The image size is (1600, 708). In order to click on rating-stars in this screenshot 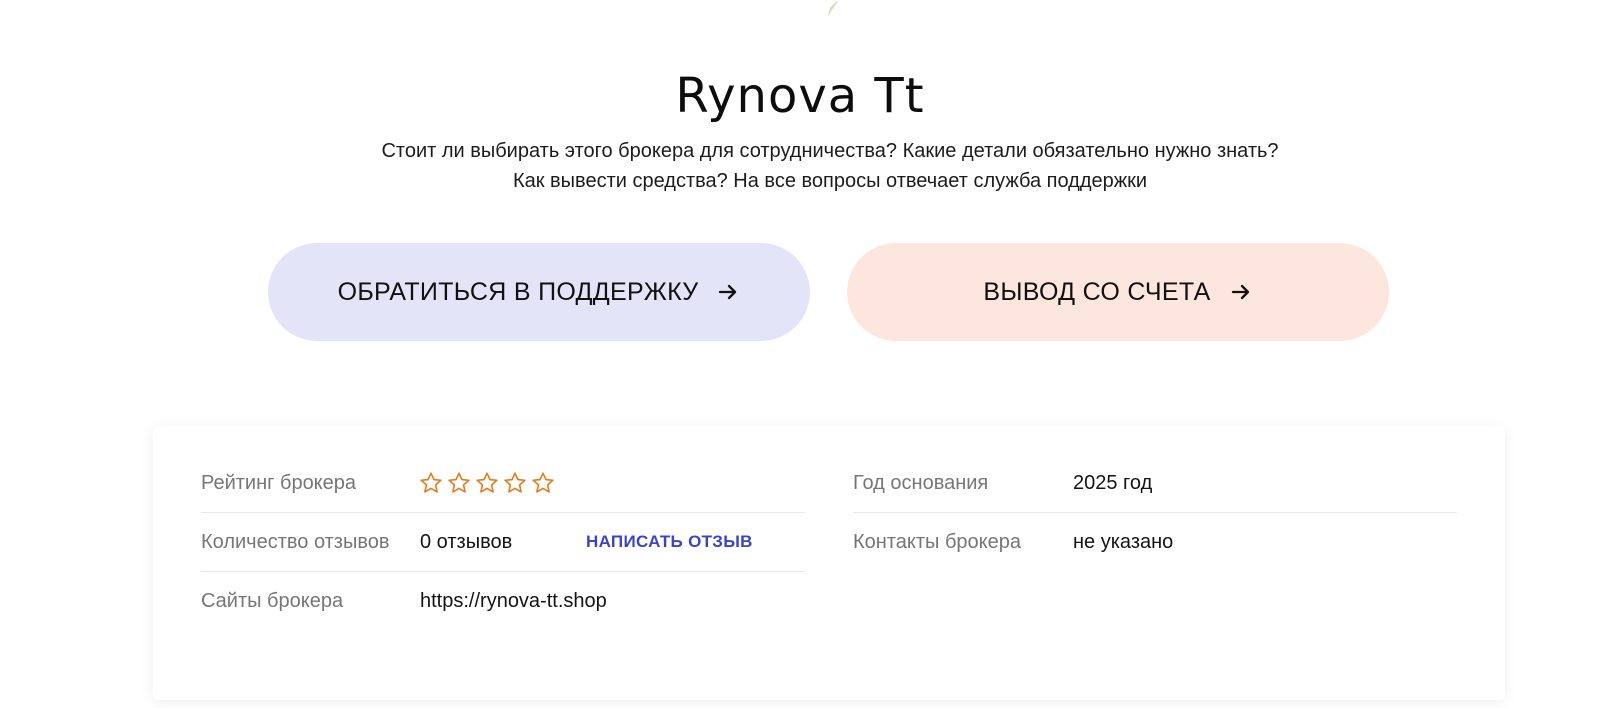, I will do `click(487, 483)`.